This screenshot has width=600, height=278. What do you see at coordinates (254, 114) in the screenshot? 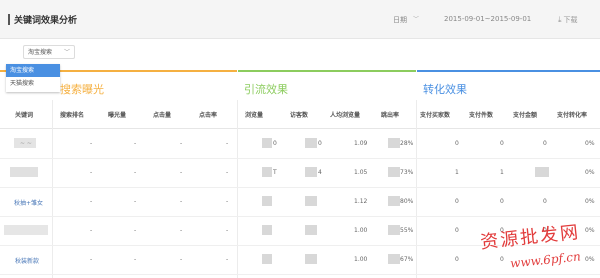
I see `col-pv: 浏览量` at bounding box center [254, 114].